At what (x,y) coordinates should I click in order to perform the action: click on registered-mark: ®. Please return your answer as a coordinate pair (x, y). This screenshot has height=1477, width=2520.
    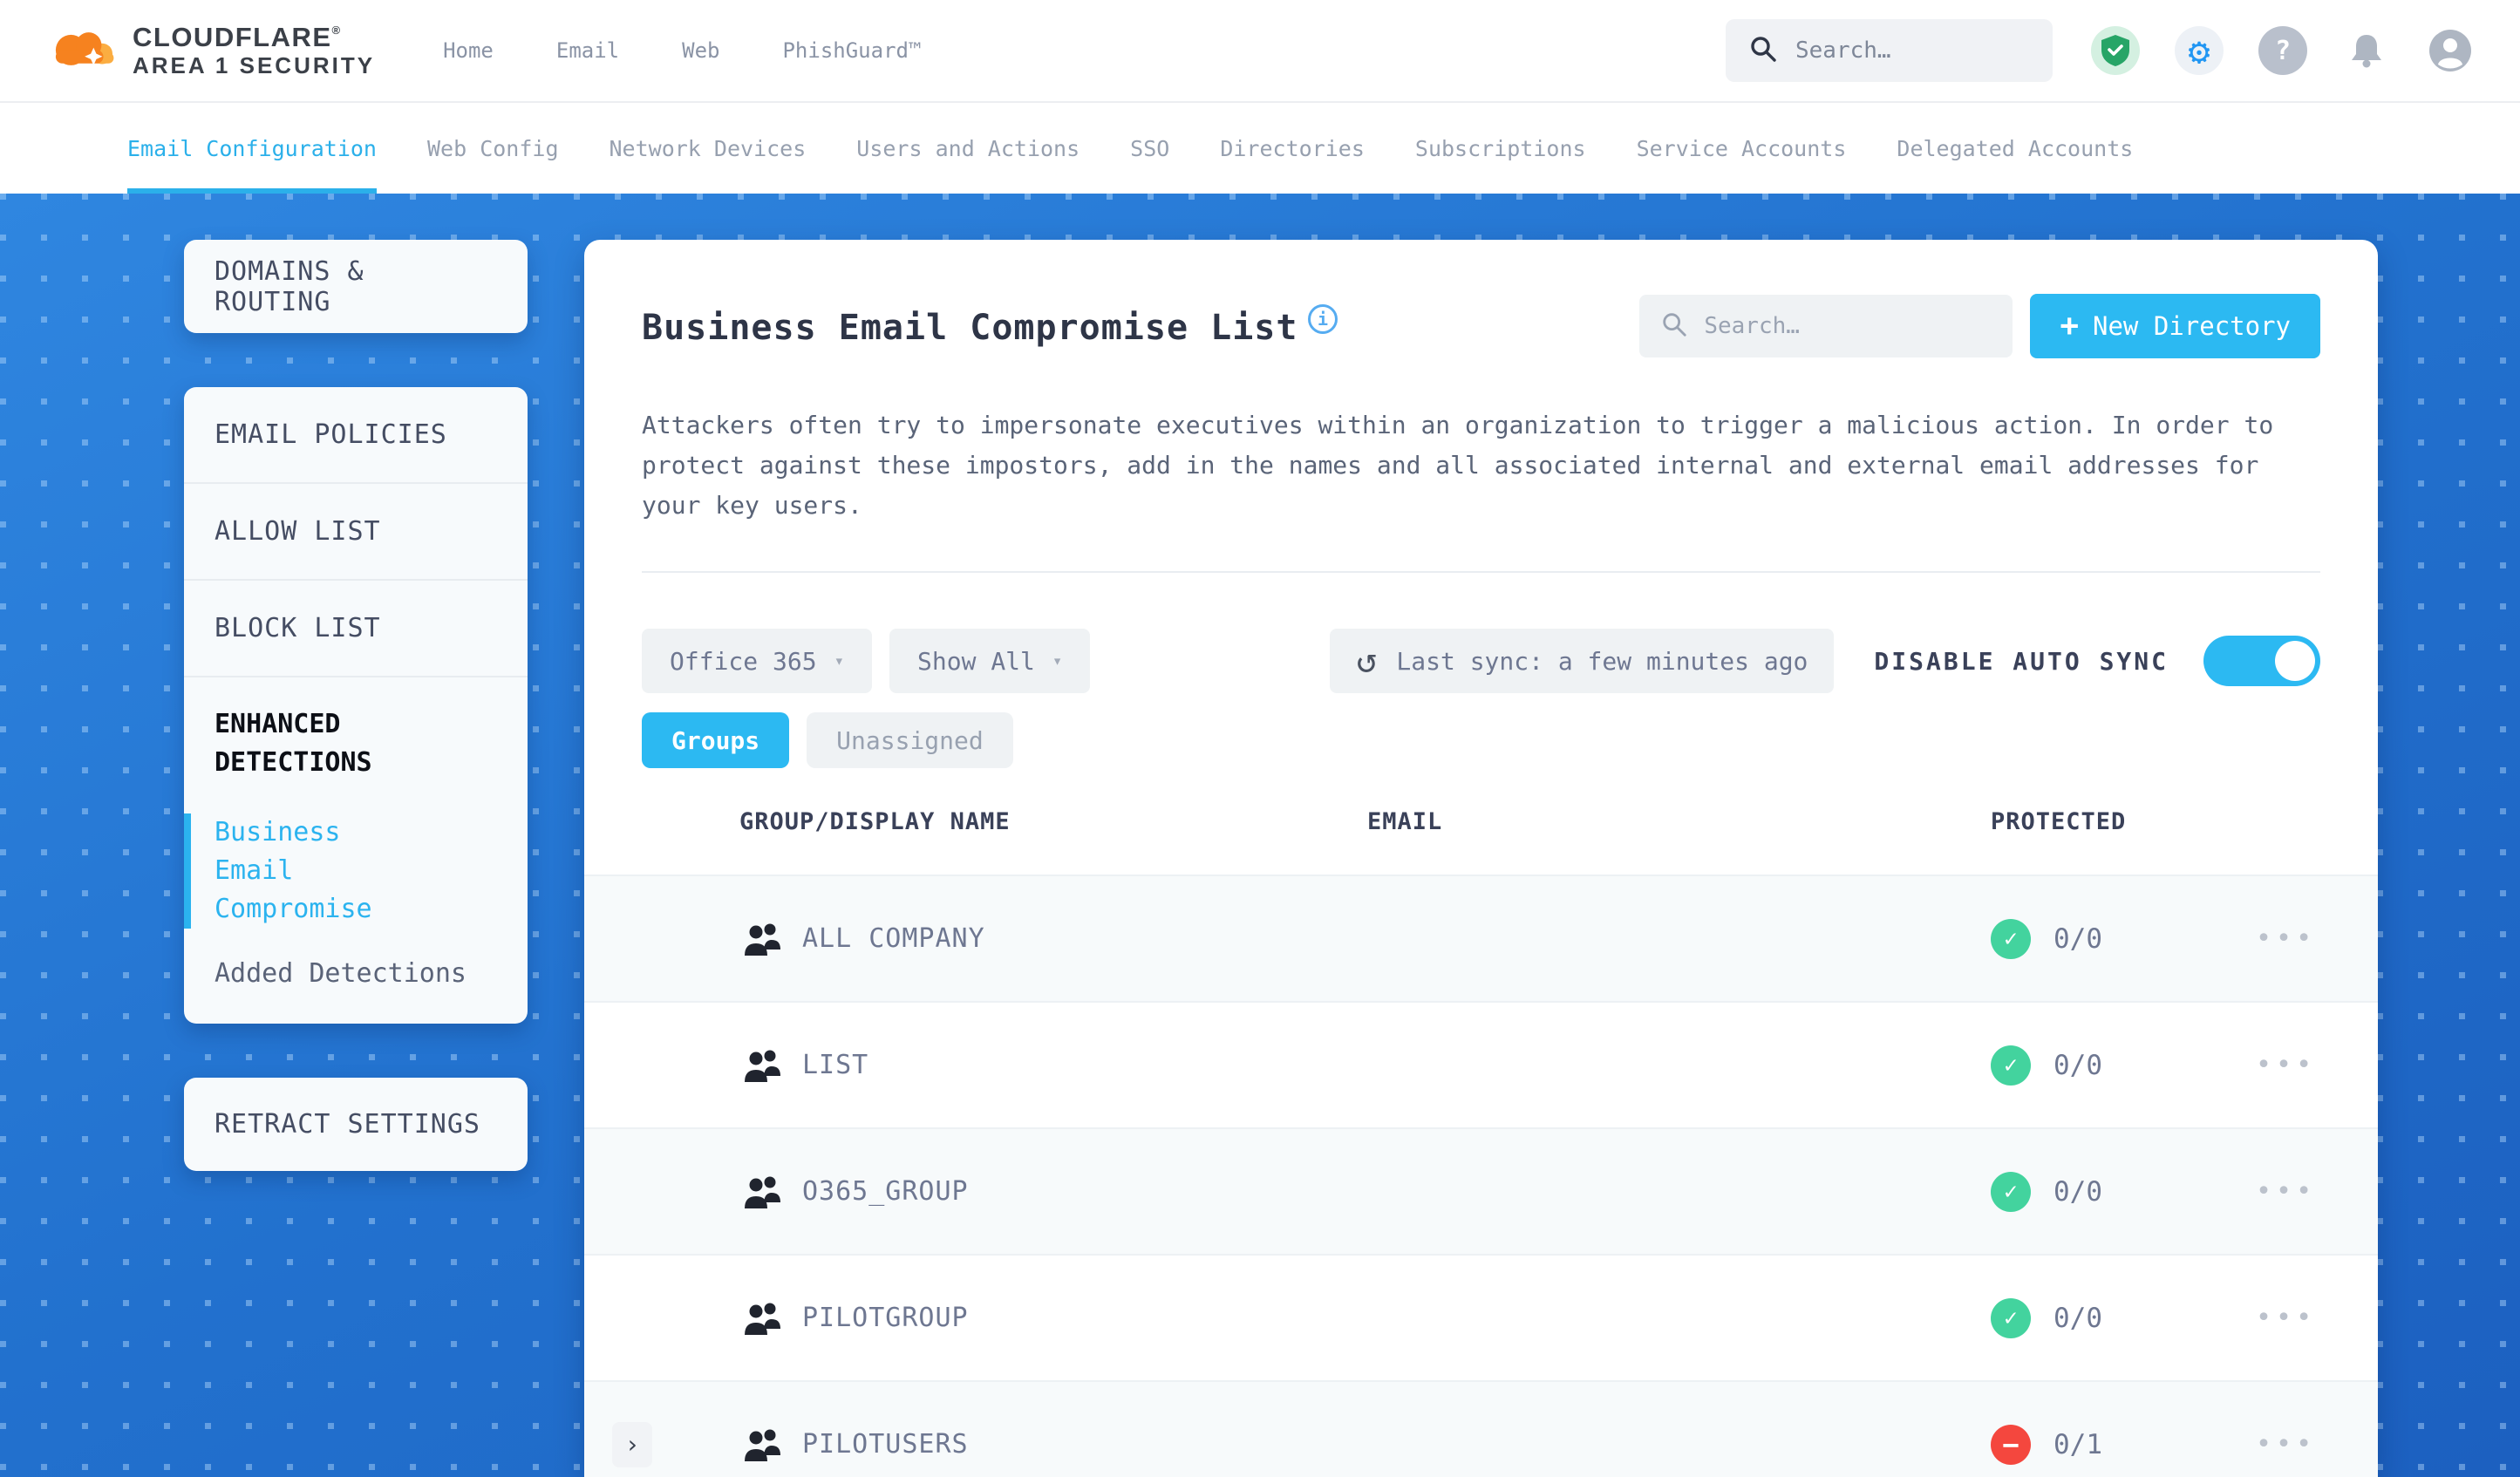
    Looking at the image, I should click on (336, 30).